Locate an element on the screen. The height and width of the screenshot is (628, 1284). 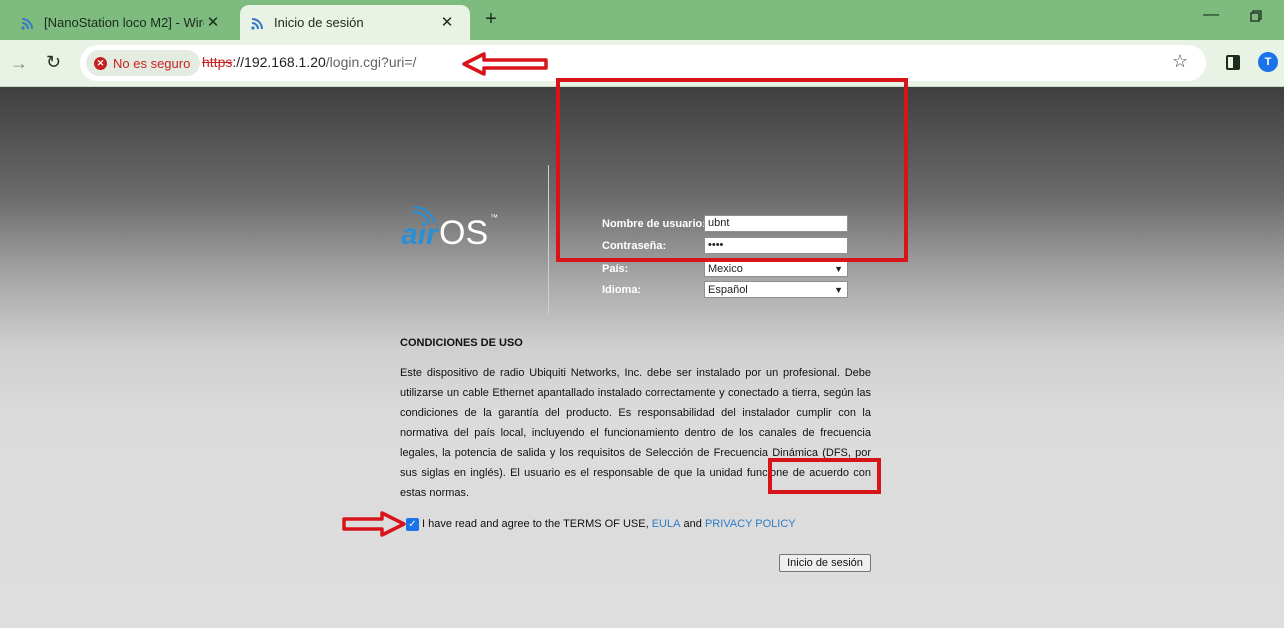
logo-os-text: OS is located at coordinates (463, 233).